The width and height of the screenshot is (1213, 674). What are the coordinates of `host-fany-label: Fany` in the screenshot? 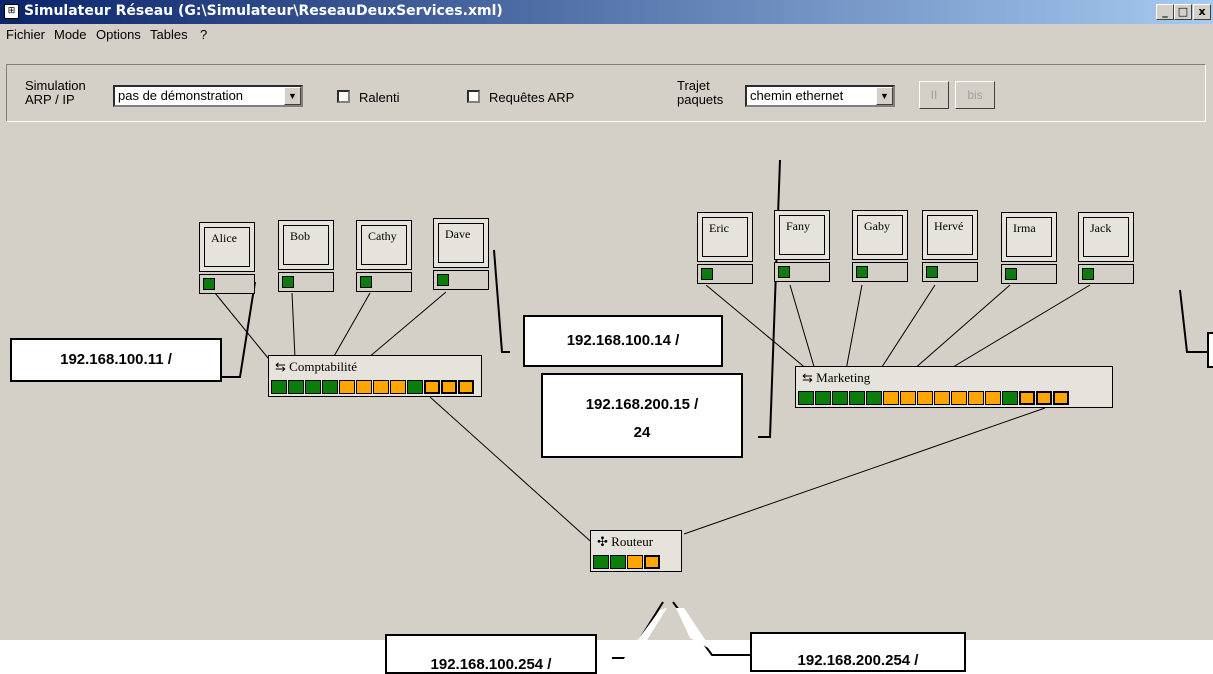 It's located at (802, 235).